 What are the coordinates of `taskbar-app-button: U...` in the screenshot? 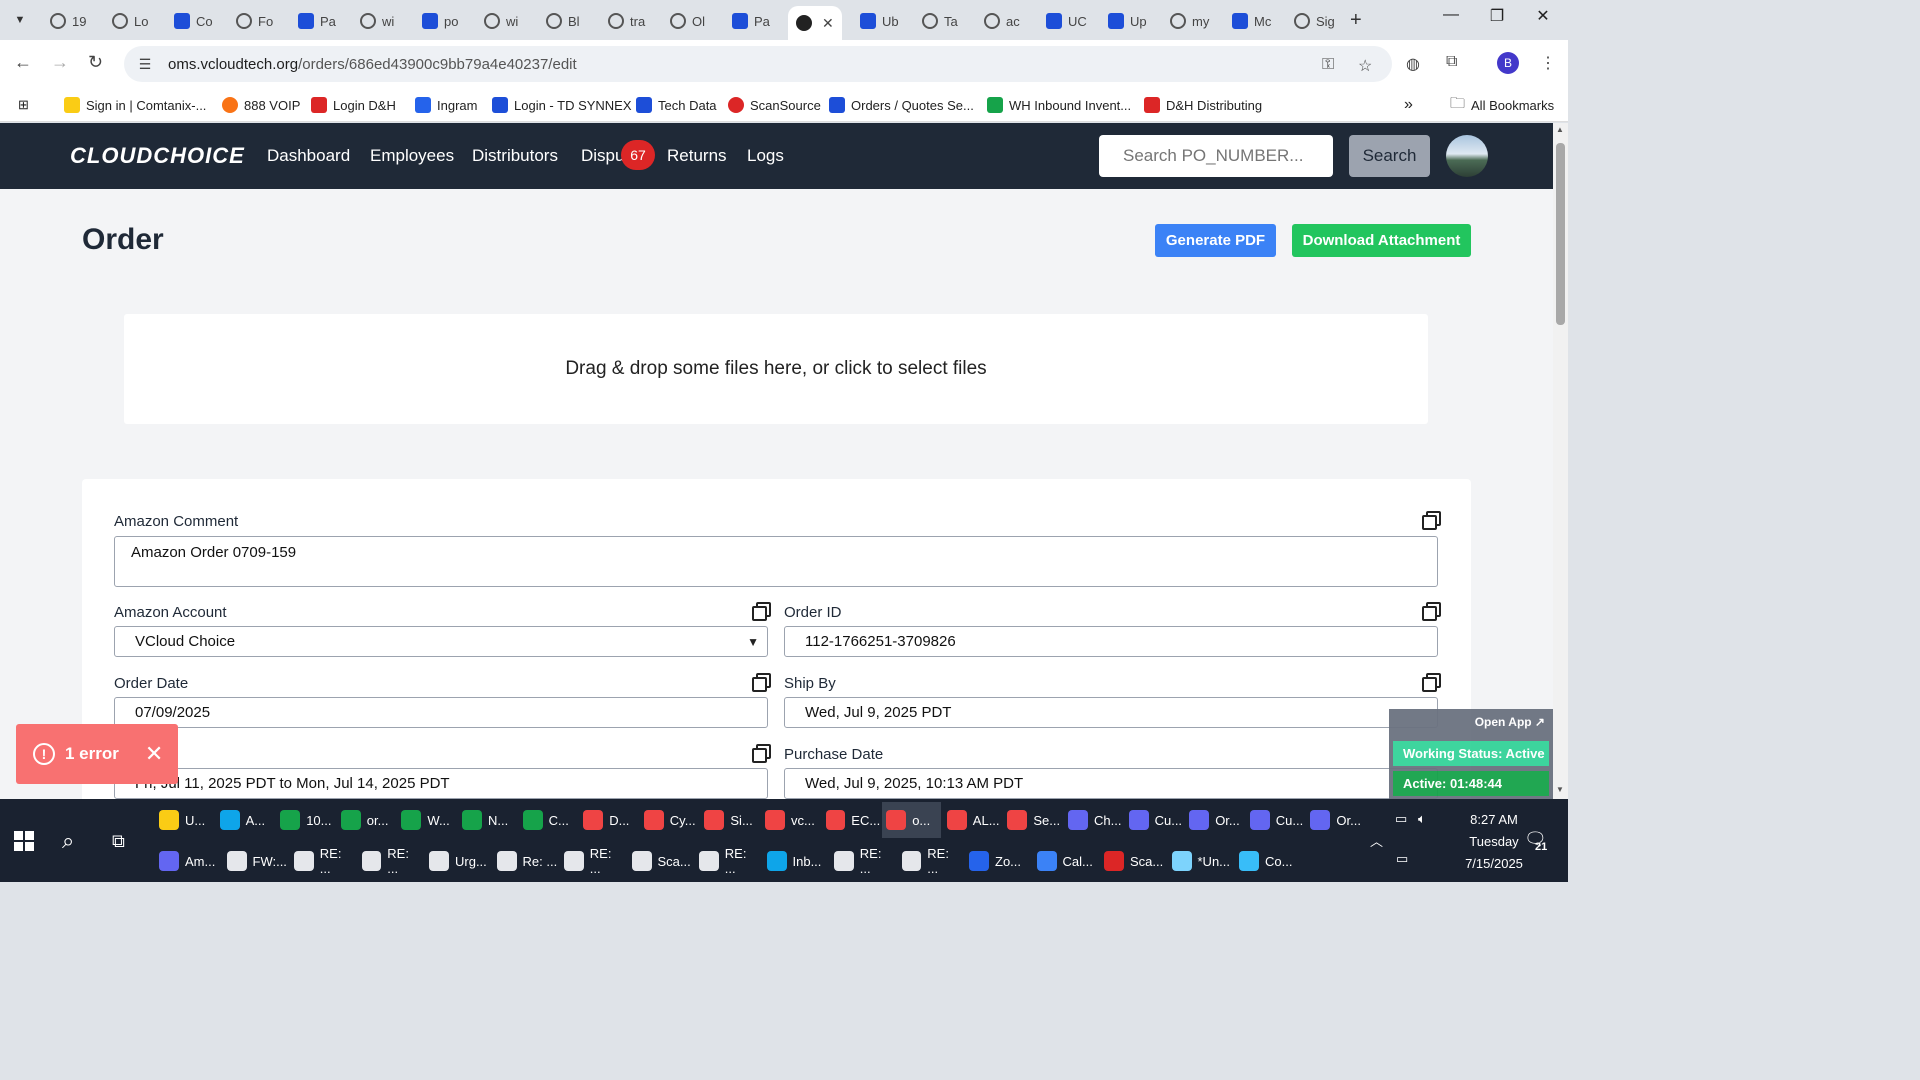 It's located at (184, 820).